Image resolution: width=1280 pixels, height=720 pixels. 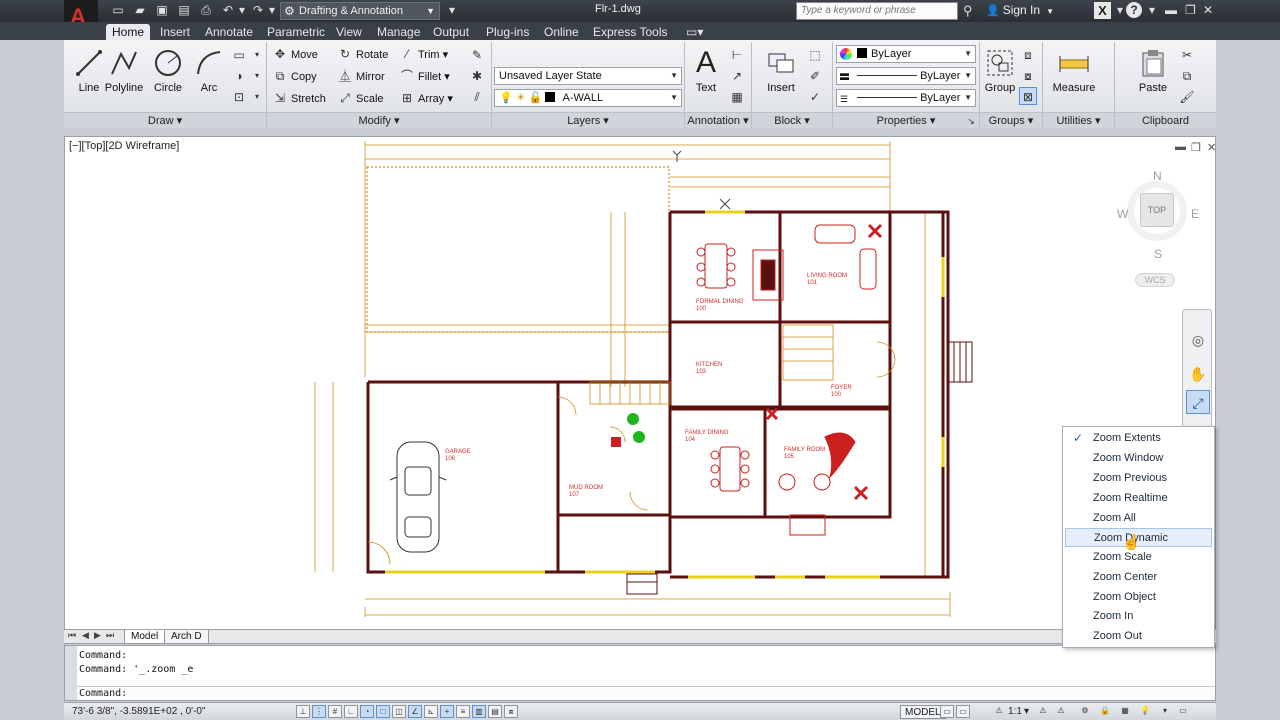 What do you see at coordinates (294, 76) in the screenshot?
I see `copy-tool: ⧉ Copy` at bounding box center [294, 76].